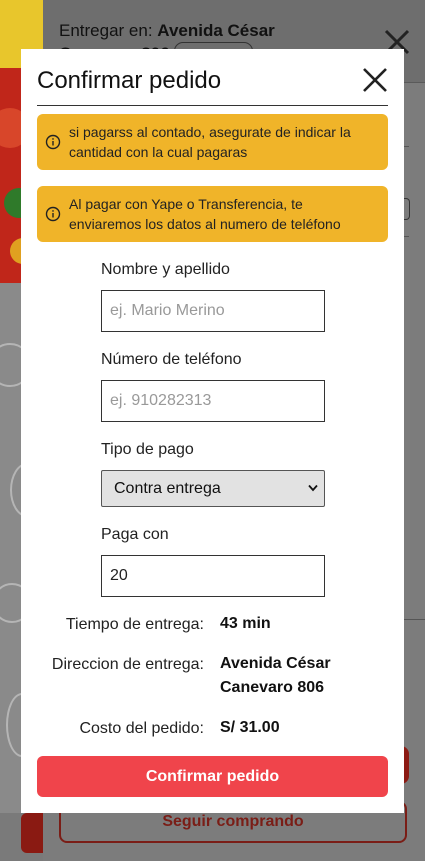 This screenshot has width=425, height=861. I want to click on name-input, so click(213, 311).